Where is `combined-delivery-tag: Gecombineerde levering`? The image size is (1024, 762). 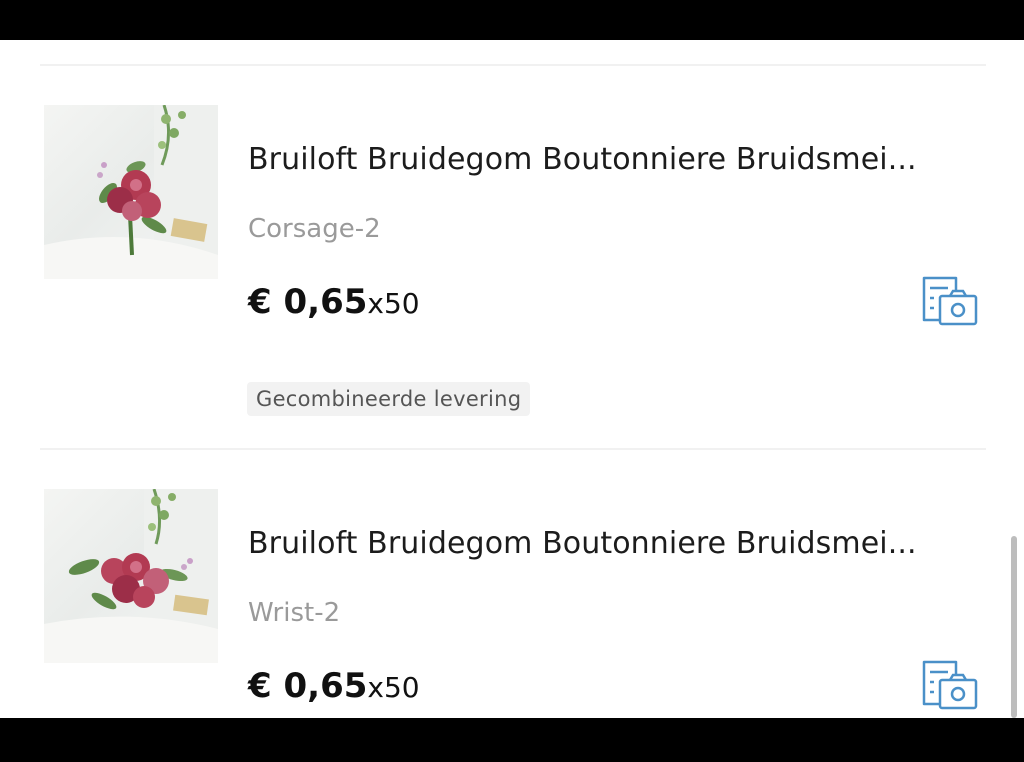 combined-delivery-tag: Gecombineerde levering is located at coordinates (389, 399).